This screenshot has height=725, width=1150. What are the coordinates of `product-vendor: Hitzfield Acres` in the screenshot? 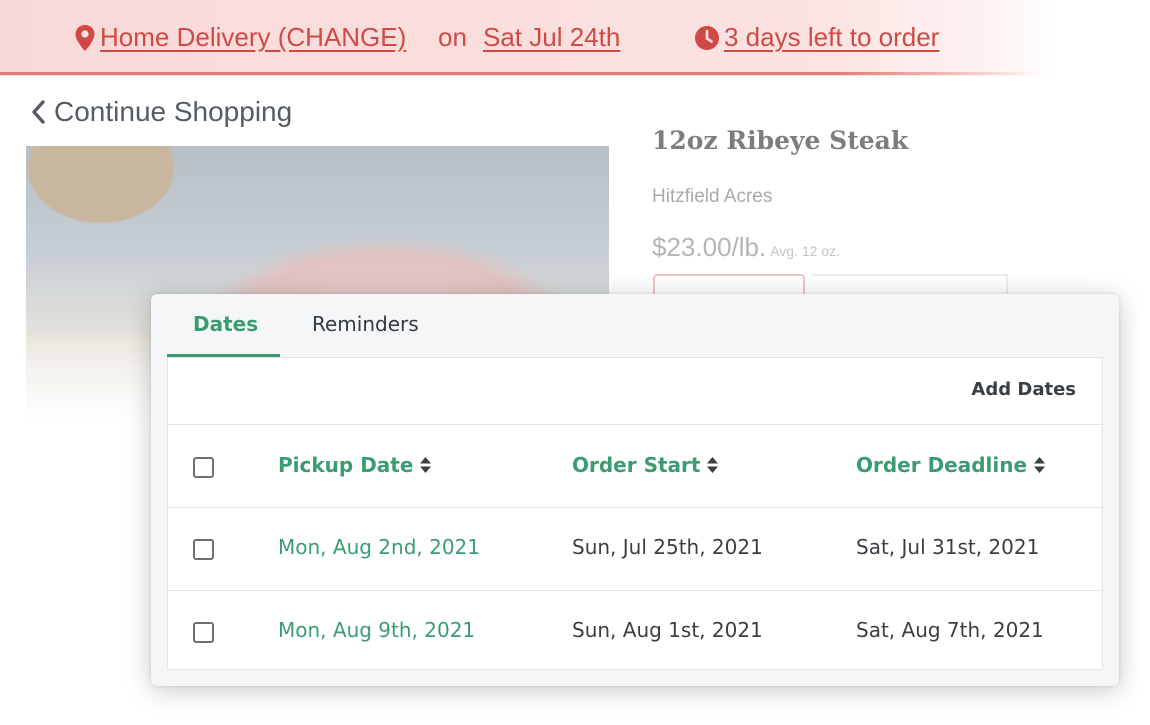 It's located at (712, 196).